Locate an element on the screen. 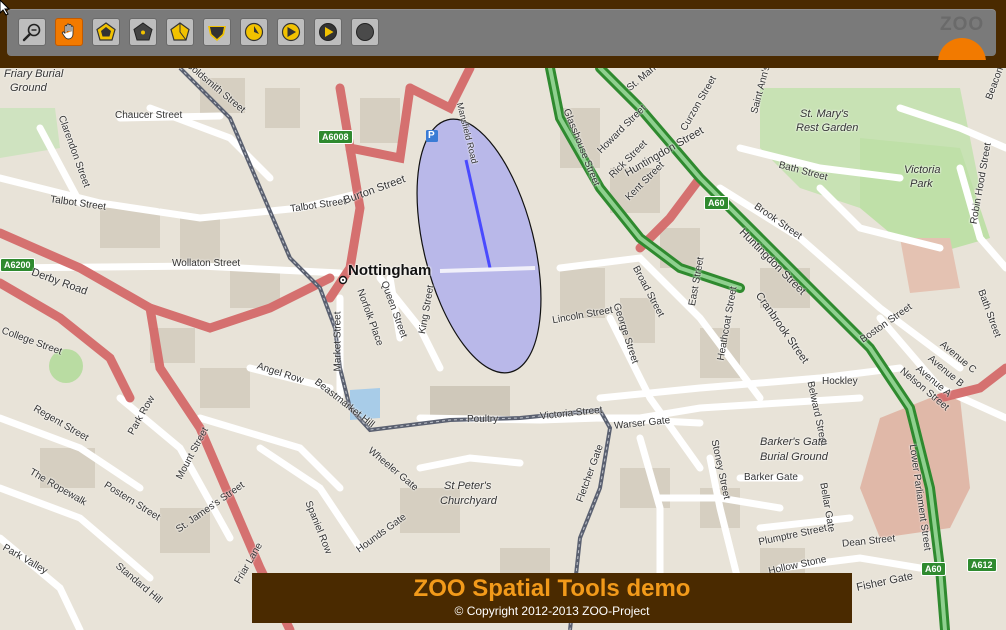 This screenshot has height=630, width=1006. simplify-tool-button is located at coordinates (254, 32).